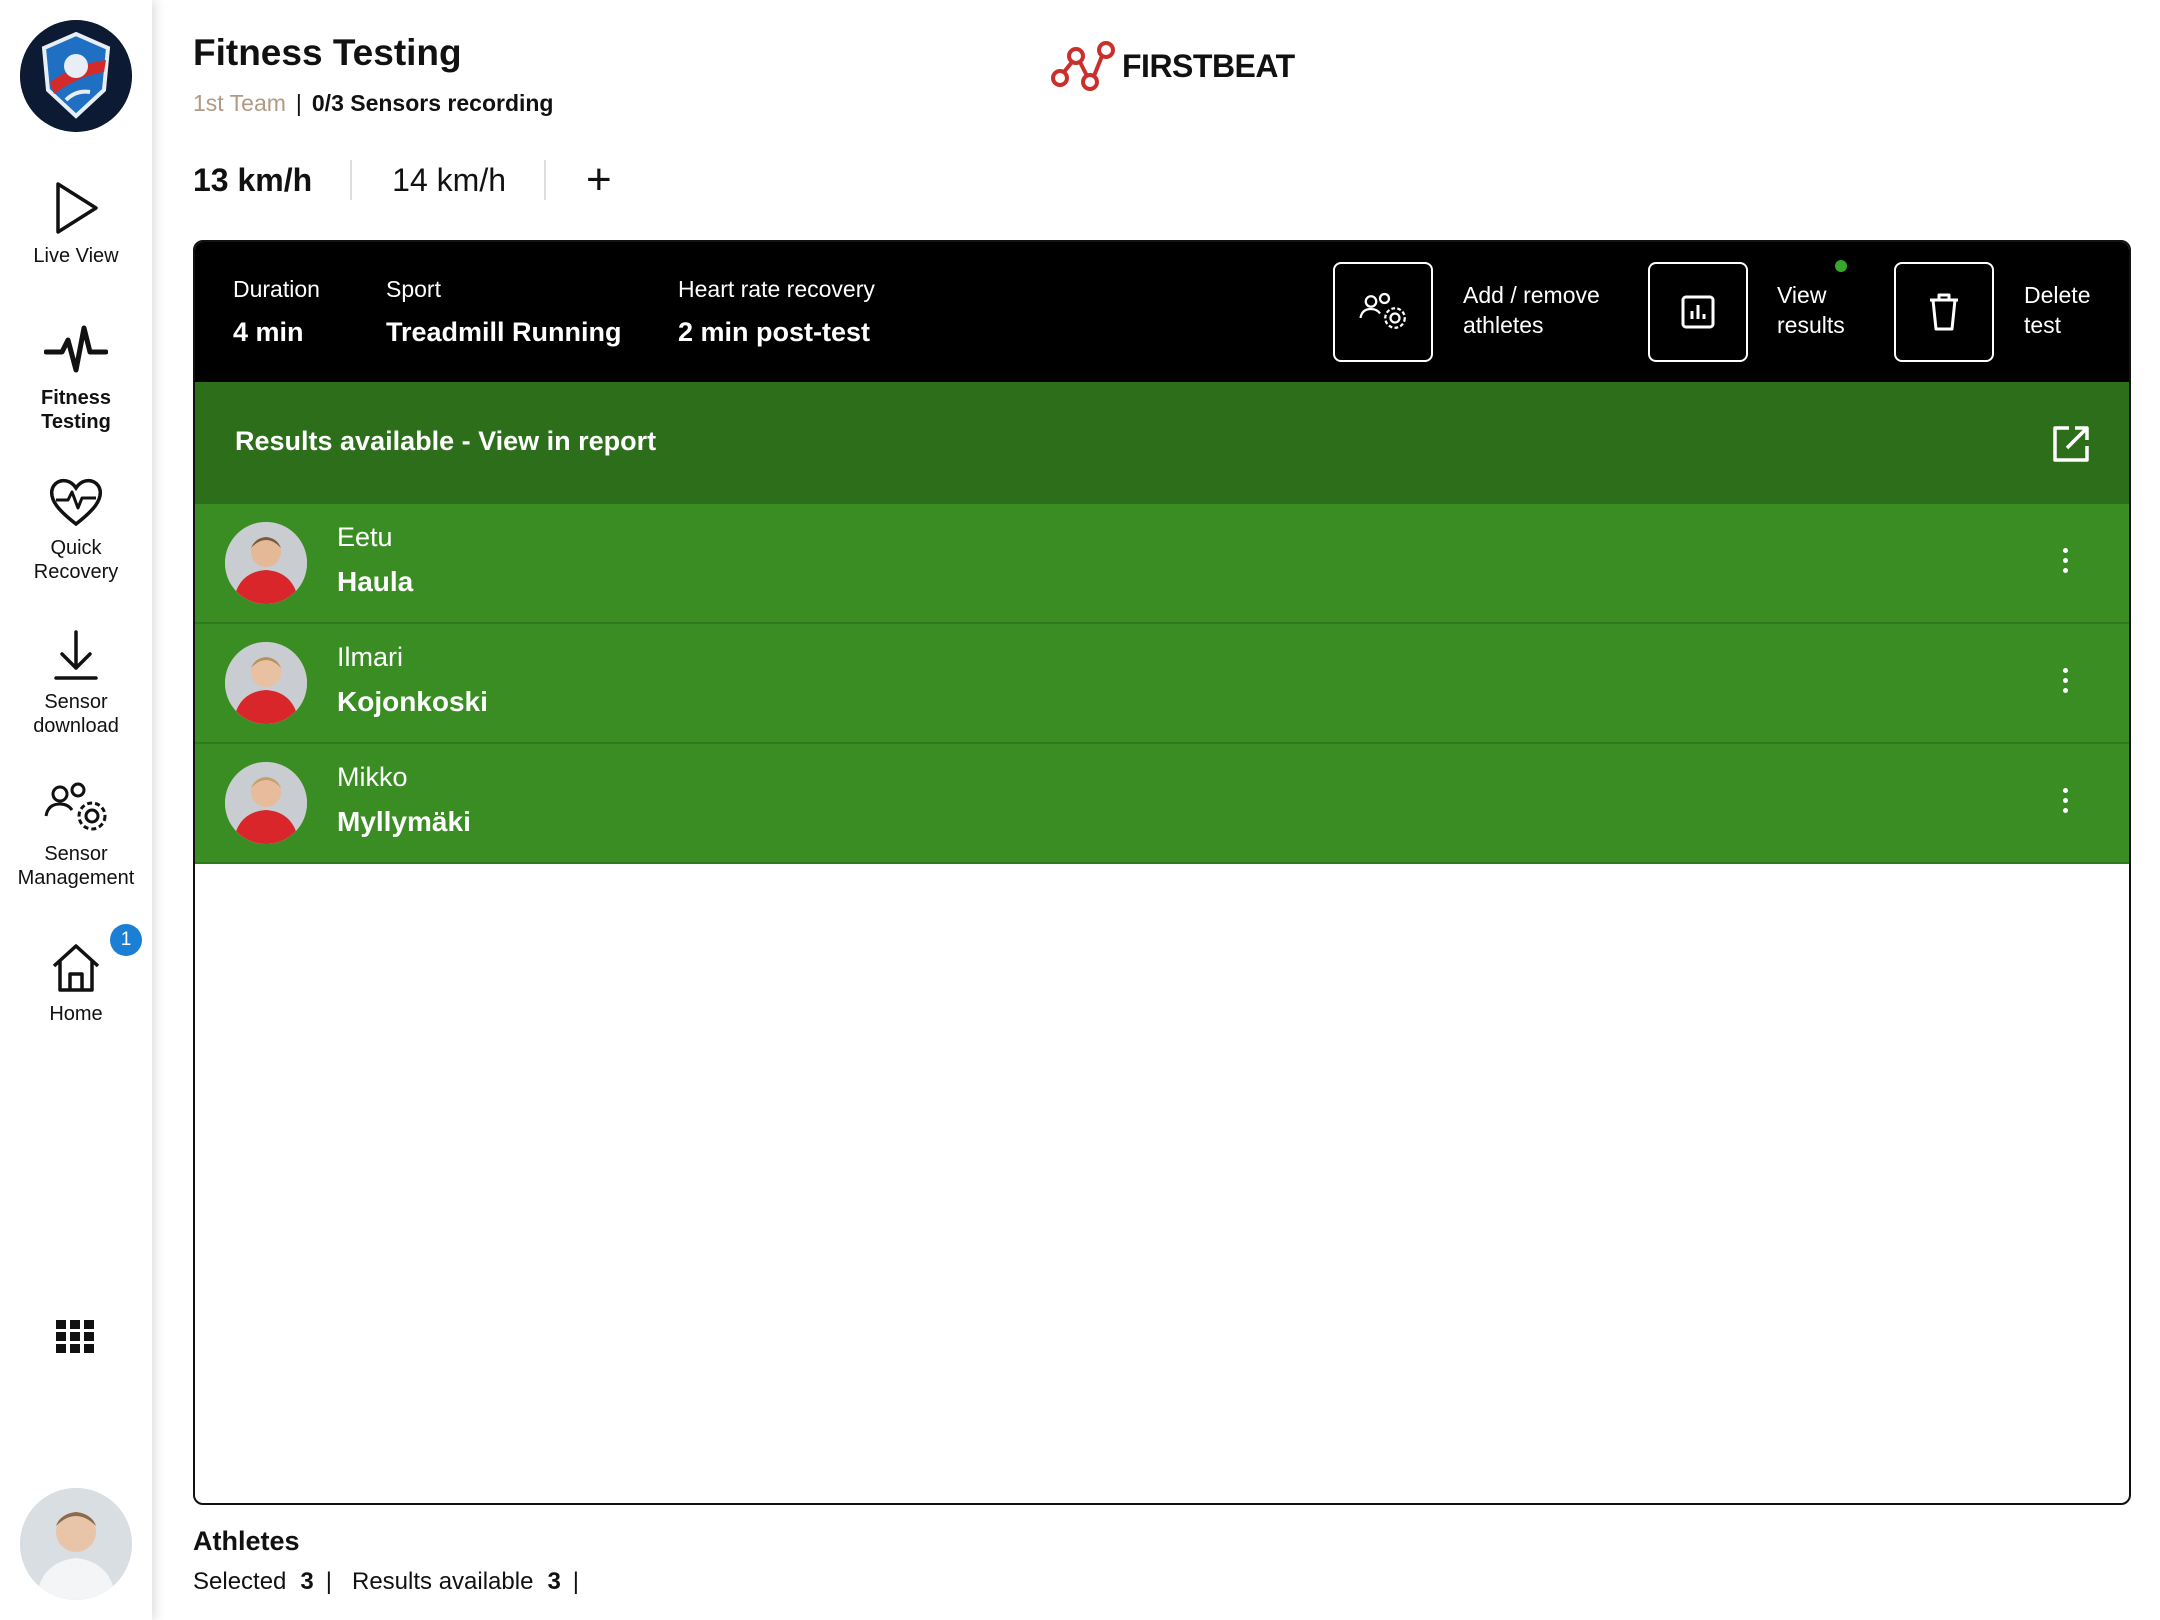 The height and width of the screenshot is (1620, 2160). I want to click on hr-recovery-info: Heart rate recovery 2 min post-test, so click(776, 312).